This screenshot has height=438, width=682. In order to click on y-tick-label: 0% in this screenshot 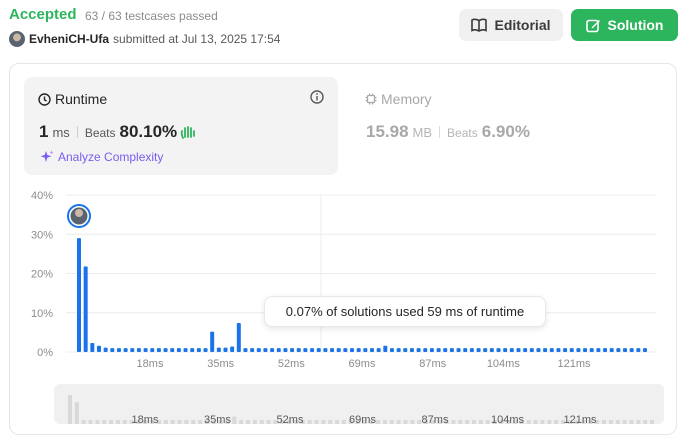, I will do `click(45, 353)`.